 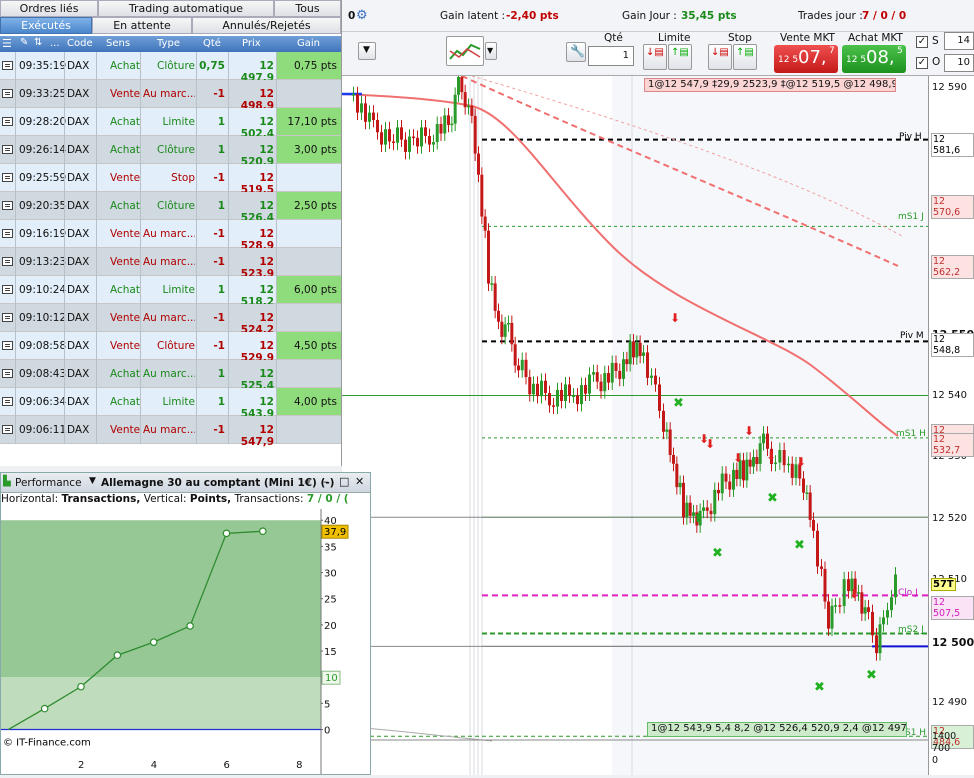 What do you see at coordinates (170, 96) in the screenshot?
I see `table-row: 09:33:25 DAX Vente Au marc... -1 12 498,9` at bounding box center [170, 96].